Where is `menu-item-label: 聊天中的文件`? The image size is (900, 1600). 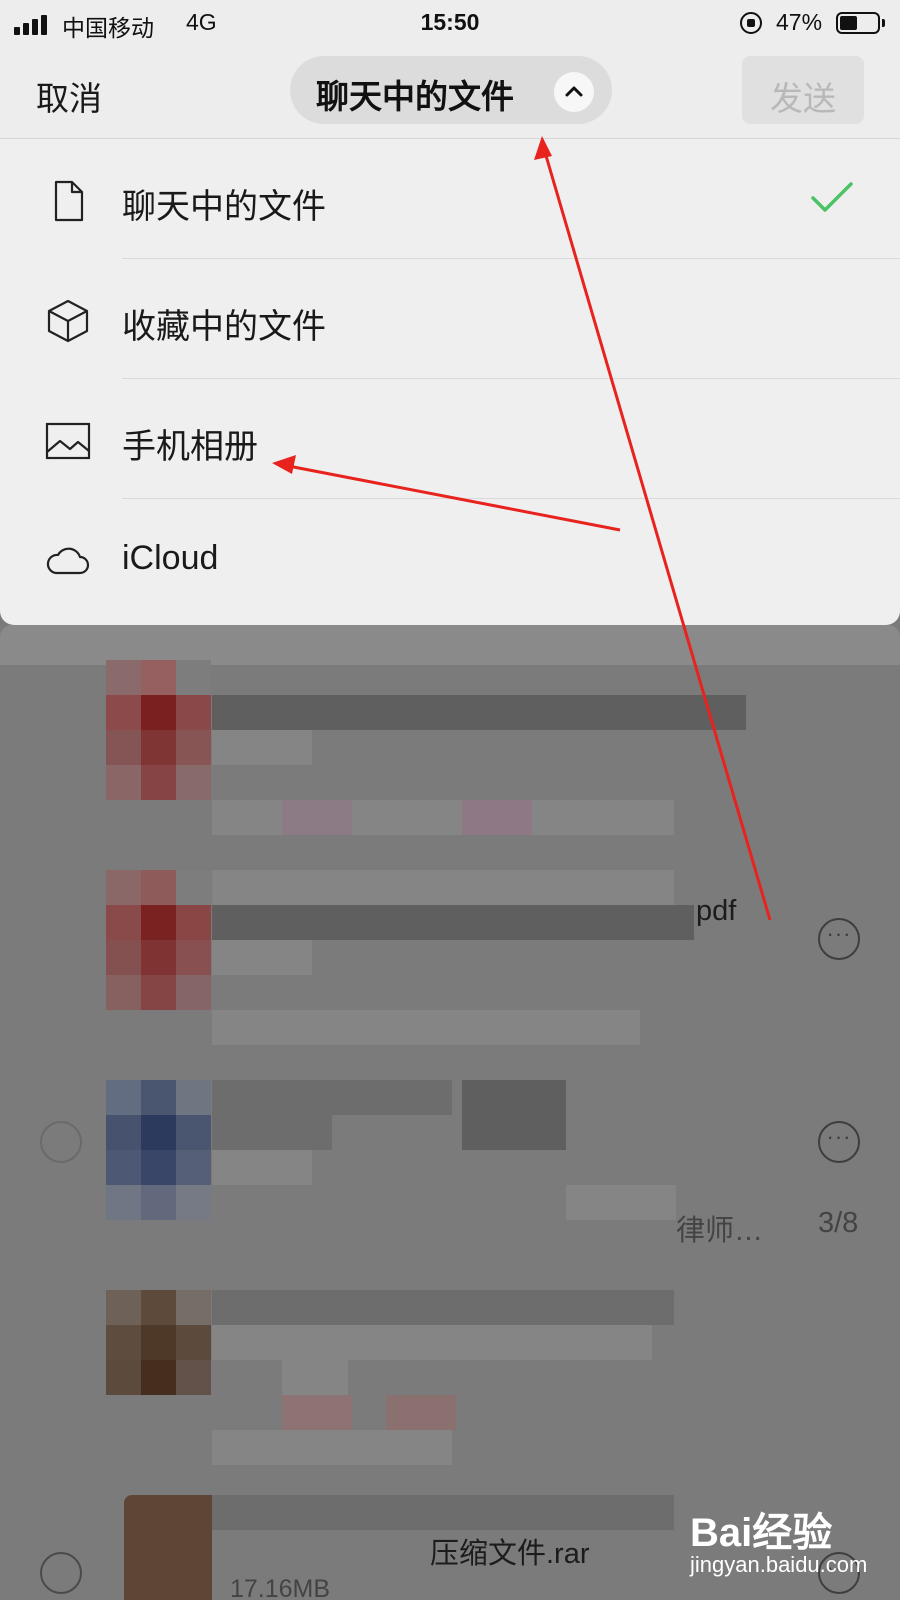
menu-item-label: 聊天中的文件 is located at coordinates (224, 207).